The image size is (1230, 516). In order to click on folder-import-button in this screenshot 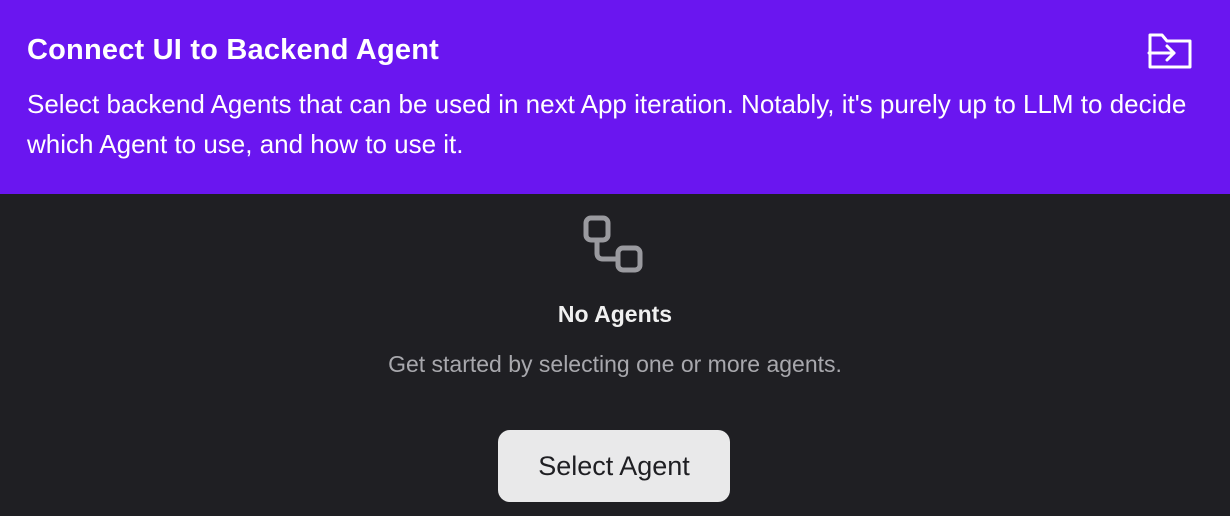, I will do `click(1170, 50)`.